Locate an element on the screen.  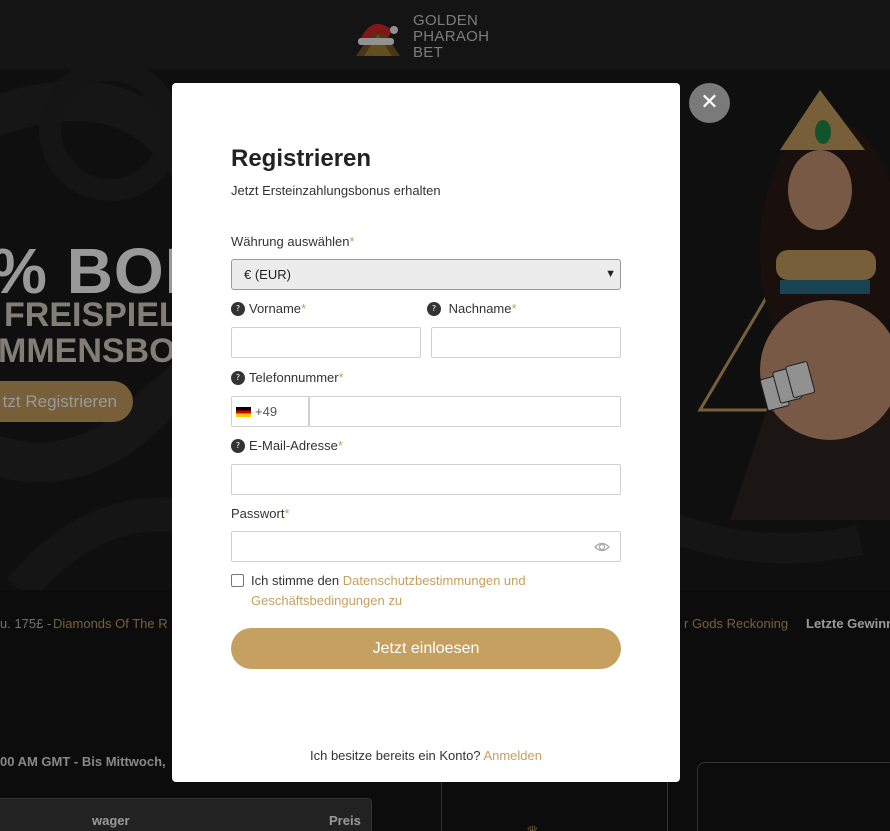
currency-label-text: Währung auswählen is located at coordinates (290, 241).